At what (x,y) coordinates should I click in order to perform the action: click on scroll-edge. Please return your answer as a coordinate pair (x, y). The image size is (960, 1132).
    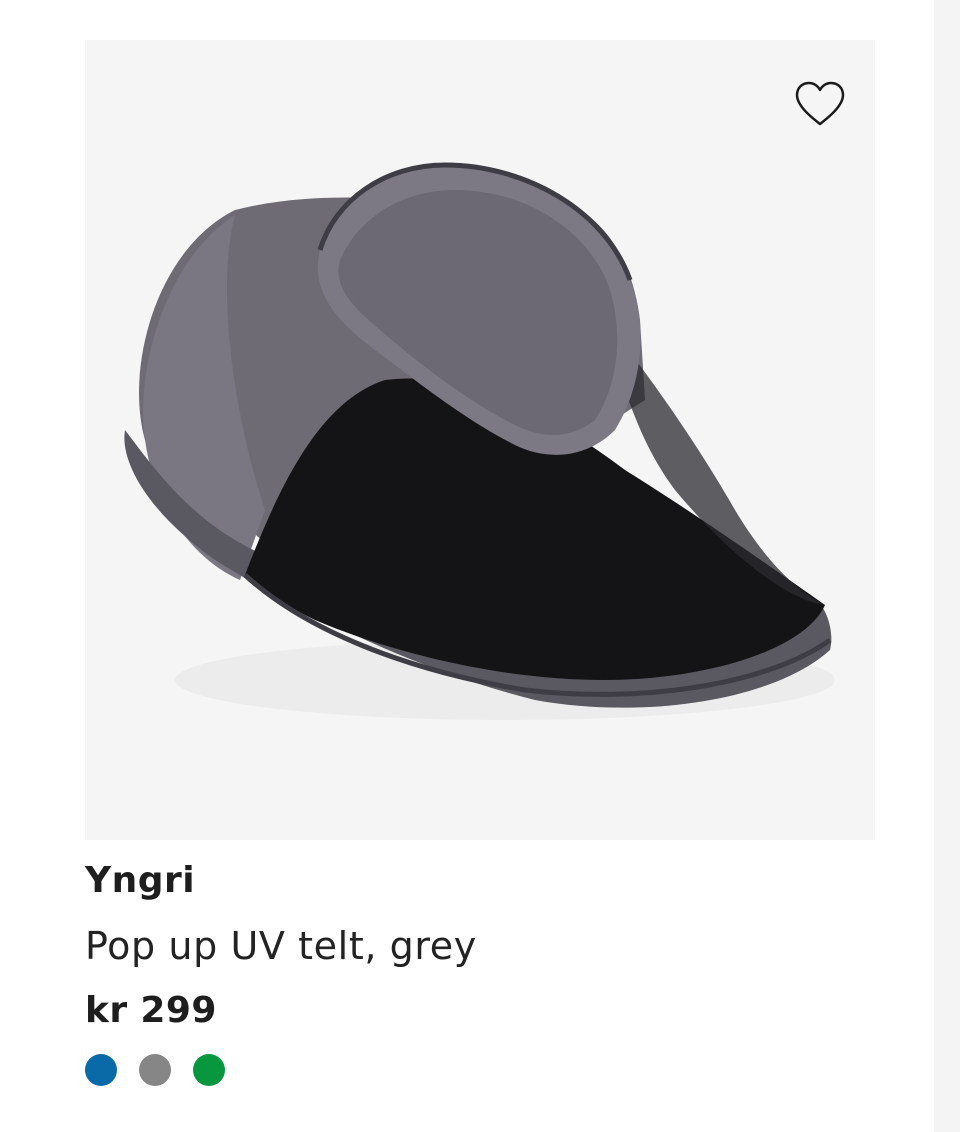
    Looking at the image, I should click on (947, 566).